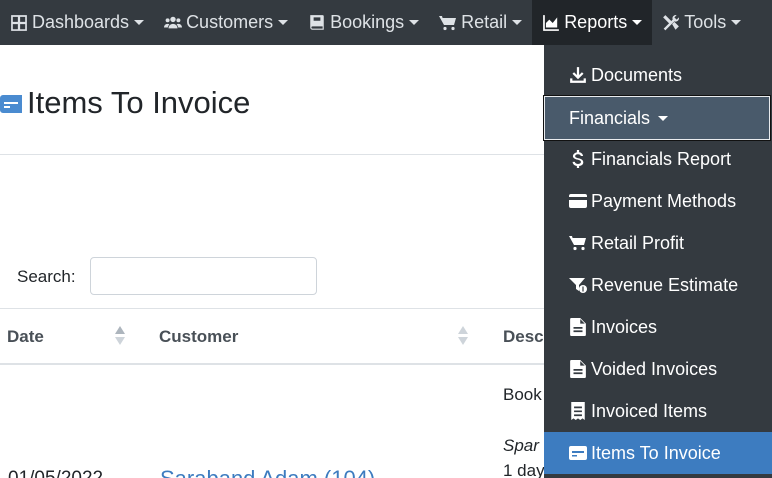 Image resolution: width=772 pixels, height=478 pixels. What do you see at coordinates (367, 22) in the screenshot?
I see `nav-bookings-label: Bookings` at bounding box center [367, 22].